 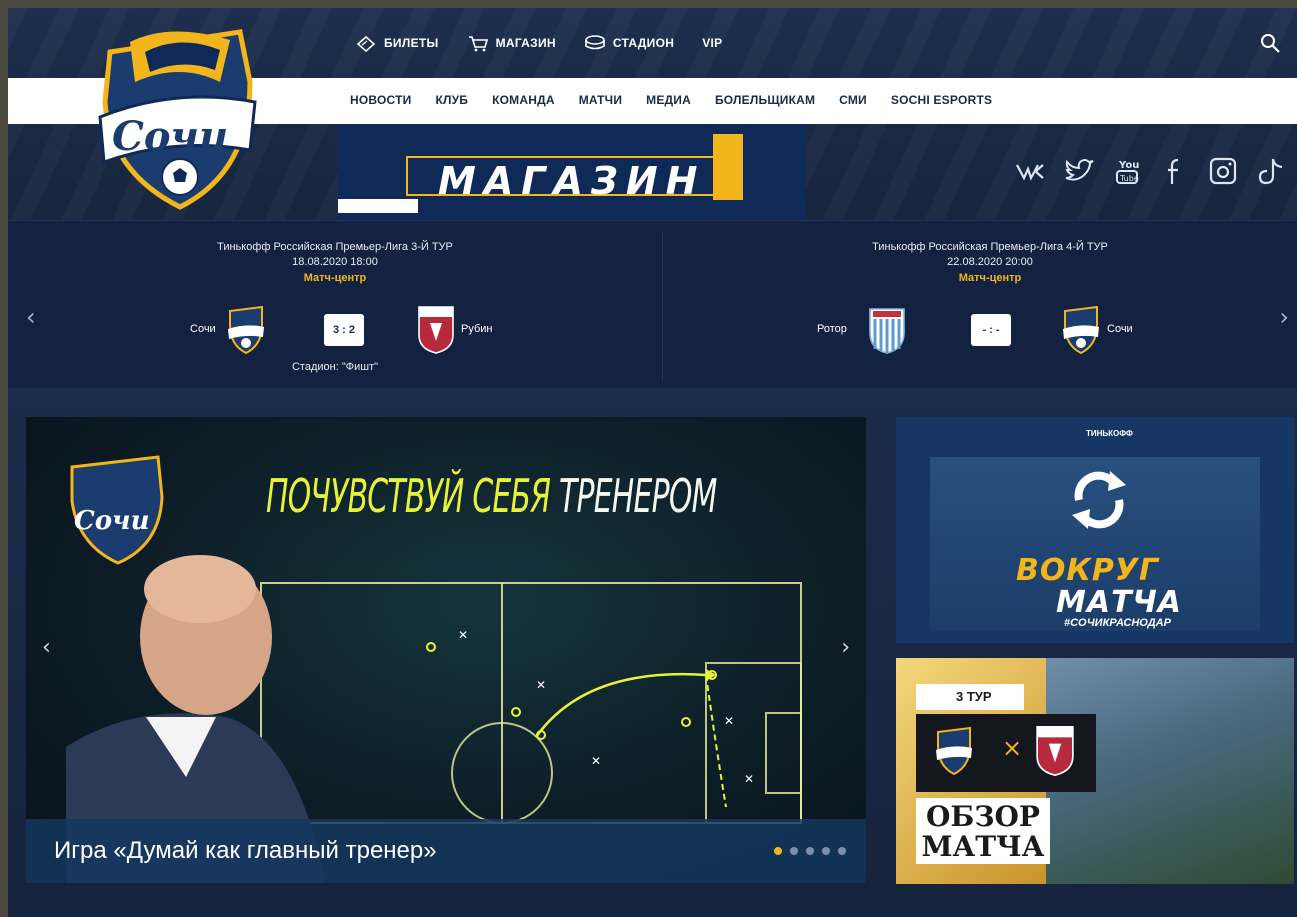 What do you see at coordinates (335, 247) in the screenshot?
I see `match-league: Тинькофф Российская Премьер-Лига 3-Й ТУР` at bounding box center [335, 247].